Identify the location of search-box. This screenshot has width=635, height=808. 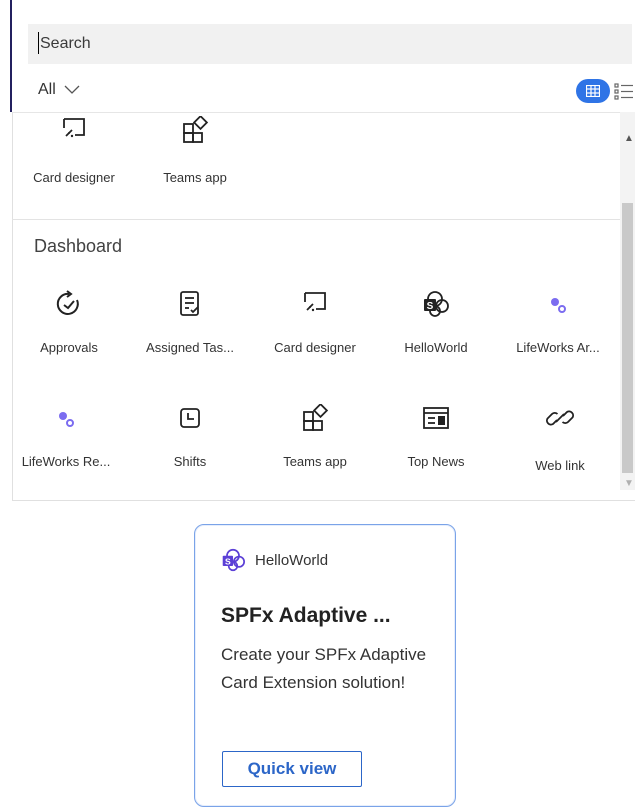
(330, 44).